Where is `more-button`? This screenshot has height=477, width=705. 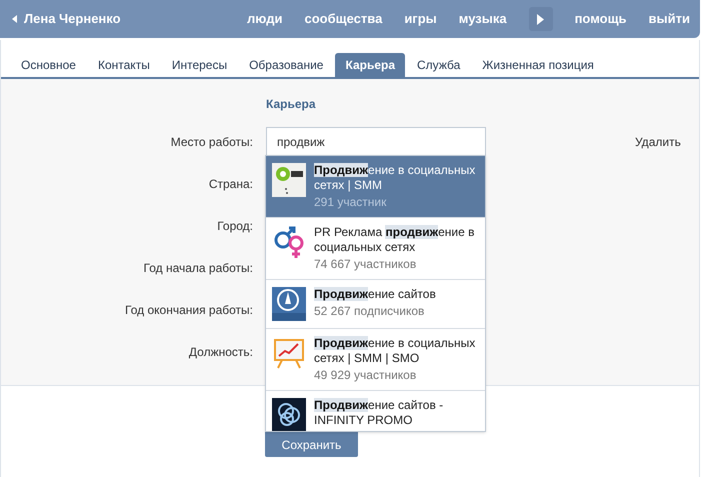 more-button is located at coordinates (540, 19).